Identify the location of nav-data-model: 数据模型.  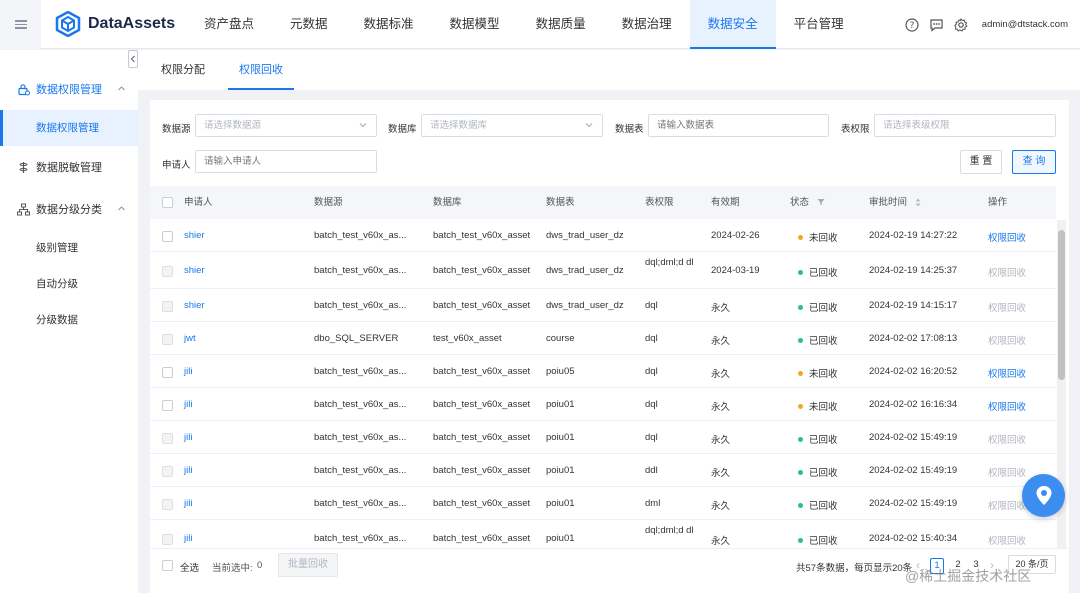
(475, 24).